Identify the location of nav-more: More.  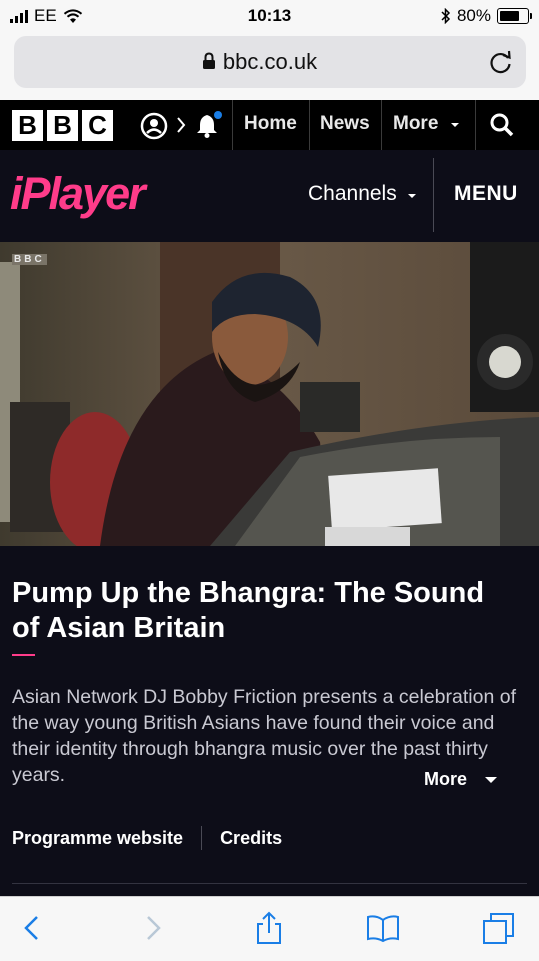
(426, 124).